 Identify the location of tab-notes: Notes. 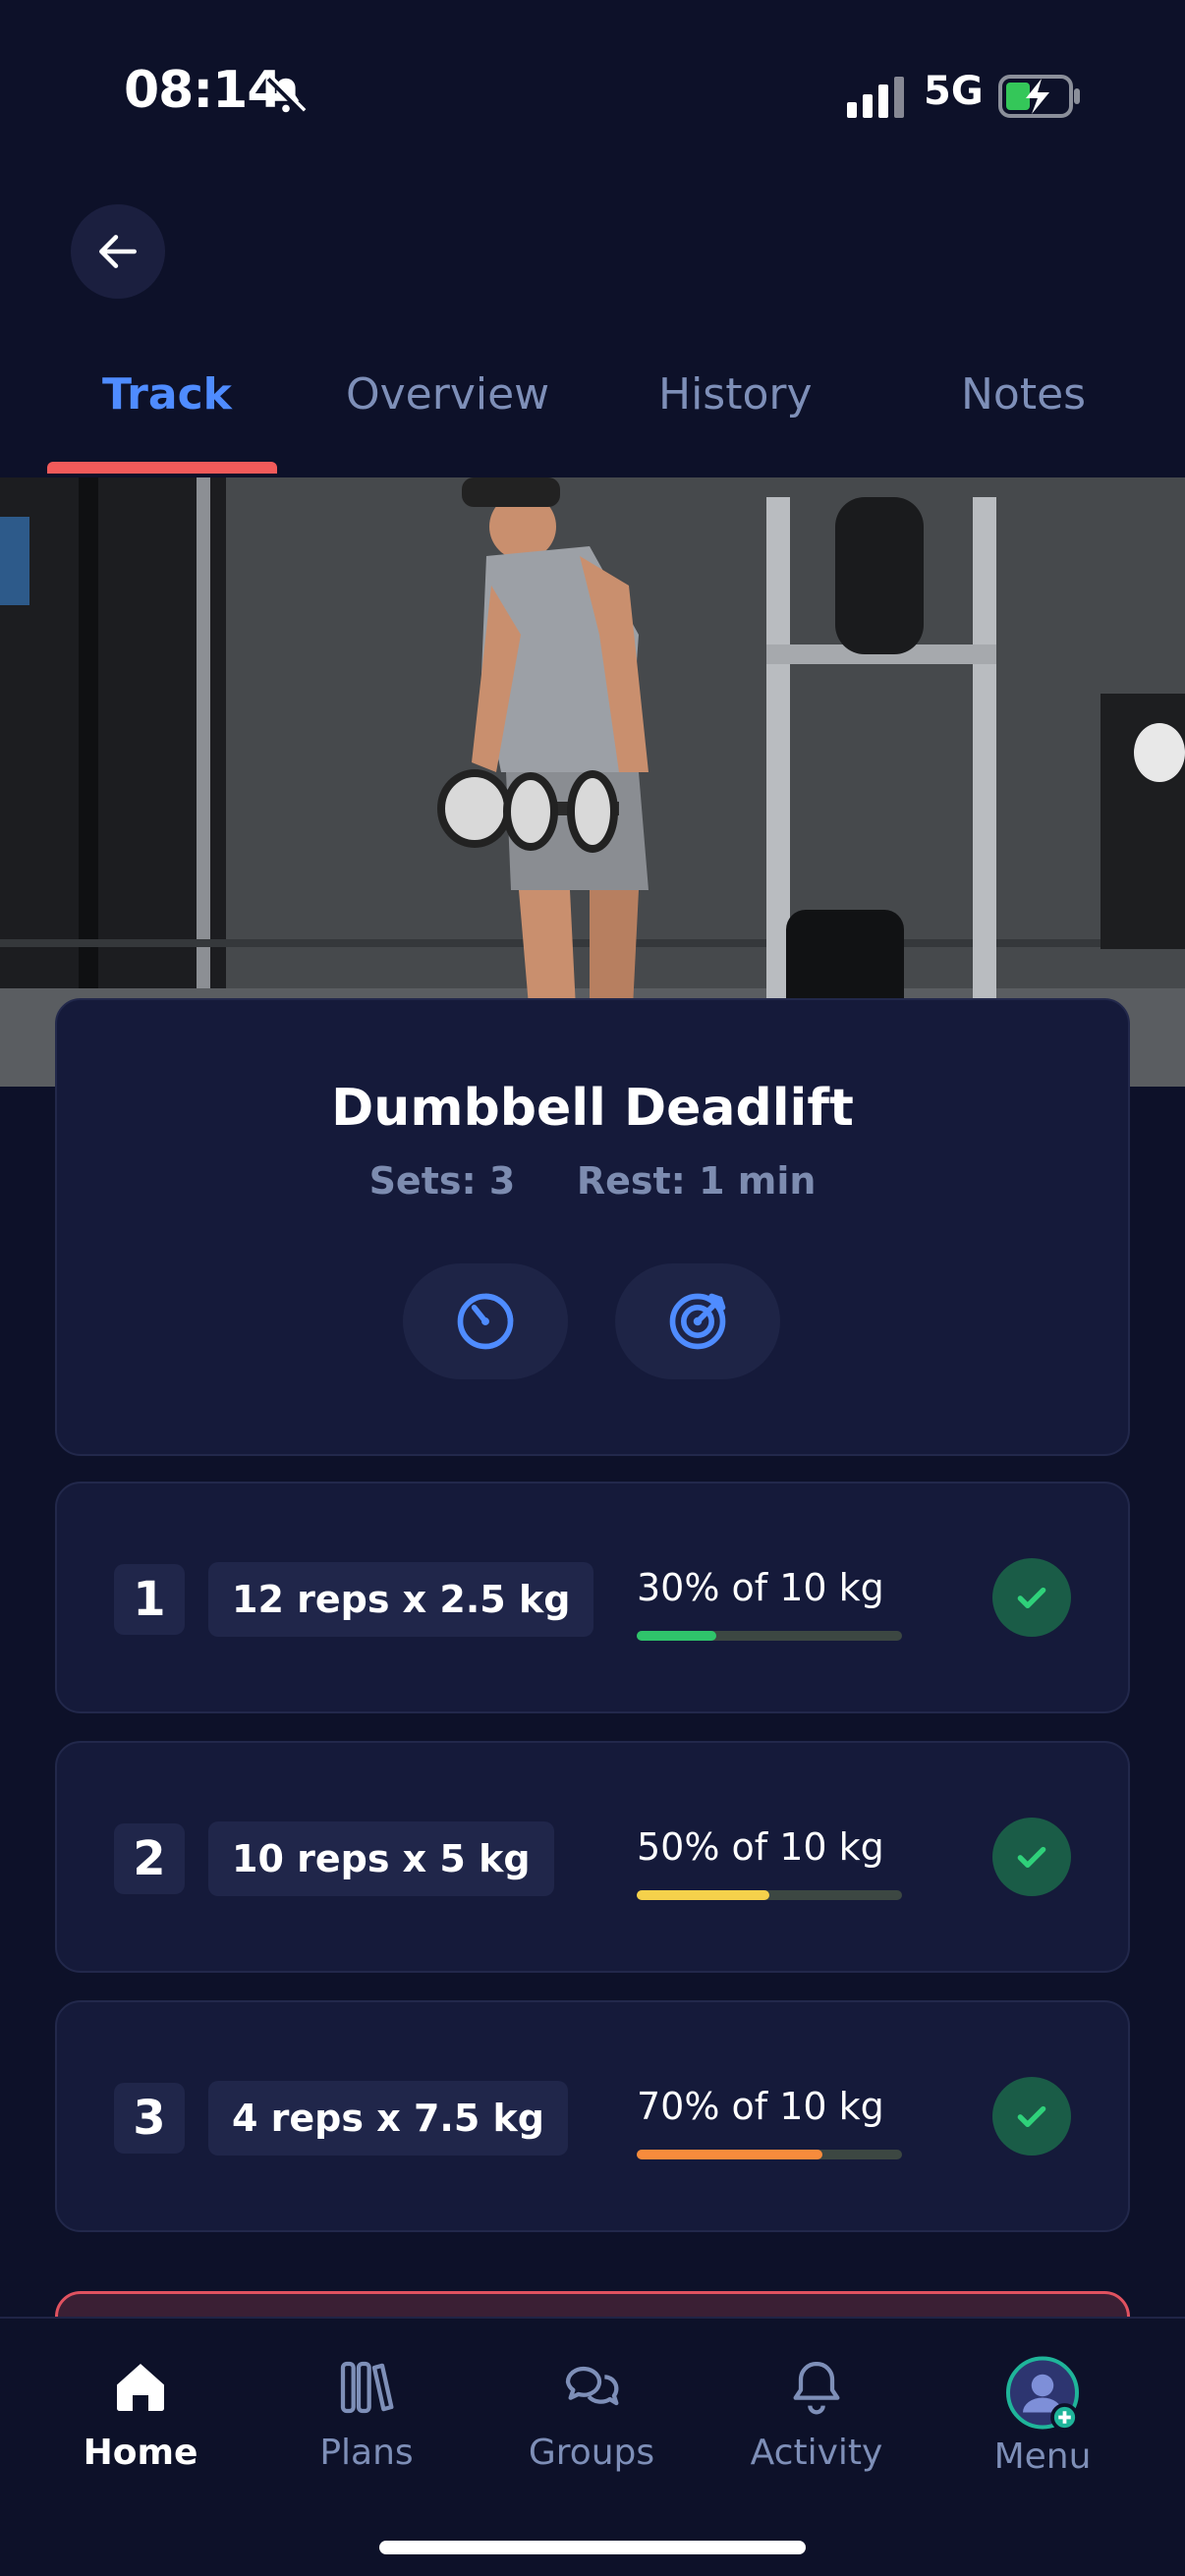
(1024, 394).